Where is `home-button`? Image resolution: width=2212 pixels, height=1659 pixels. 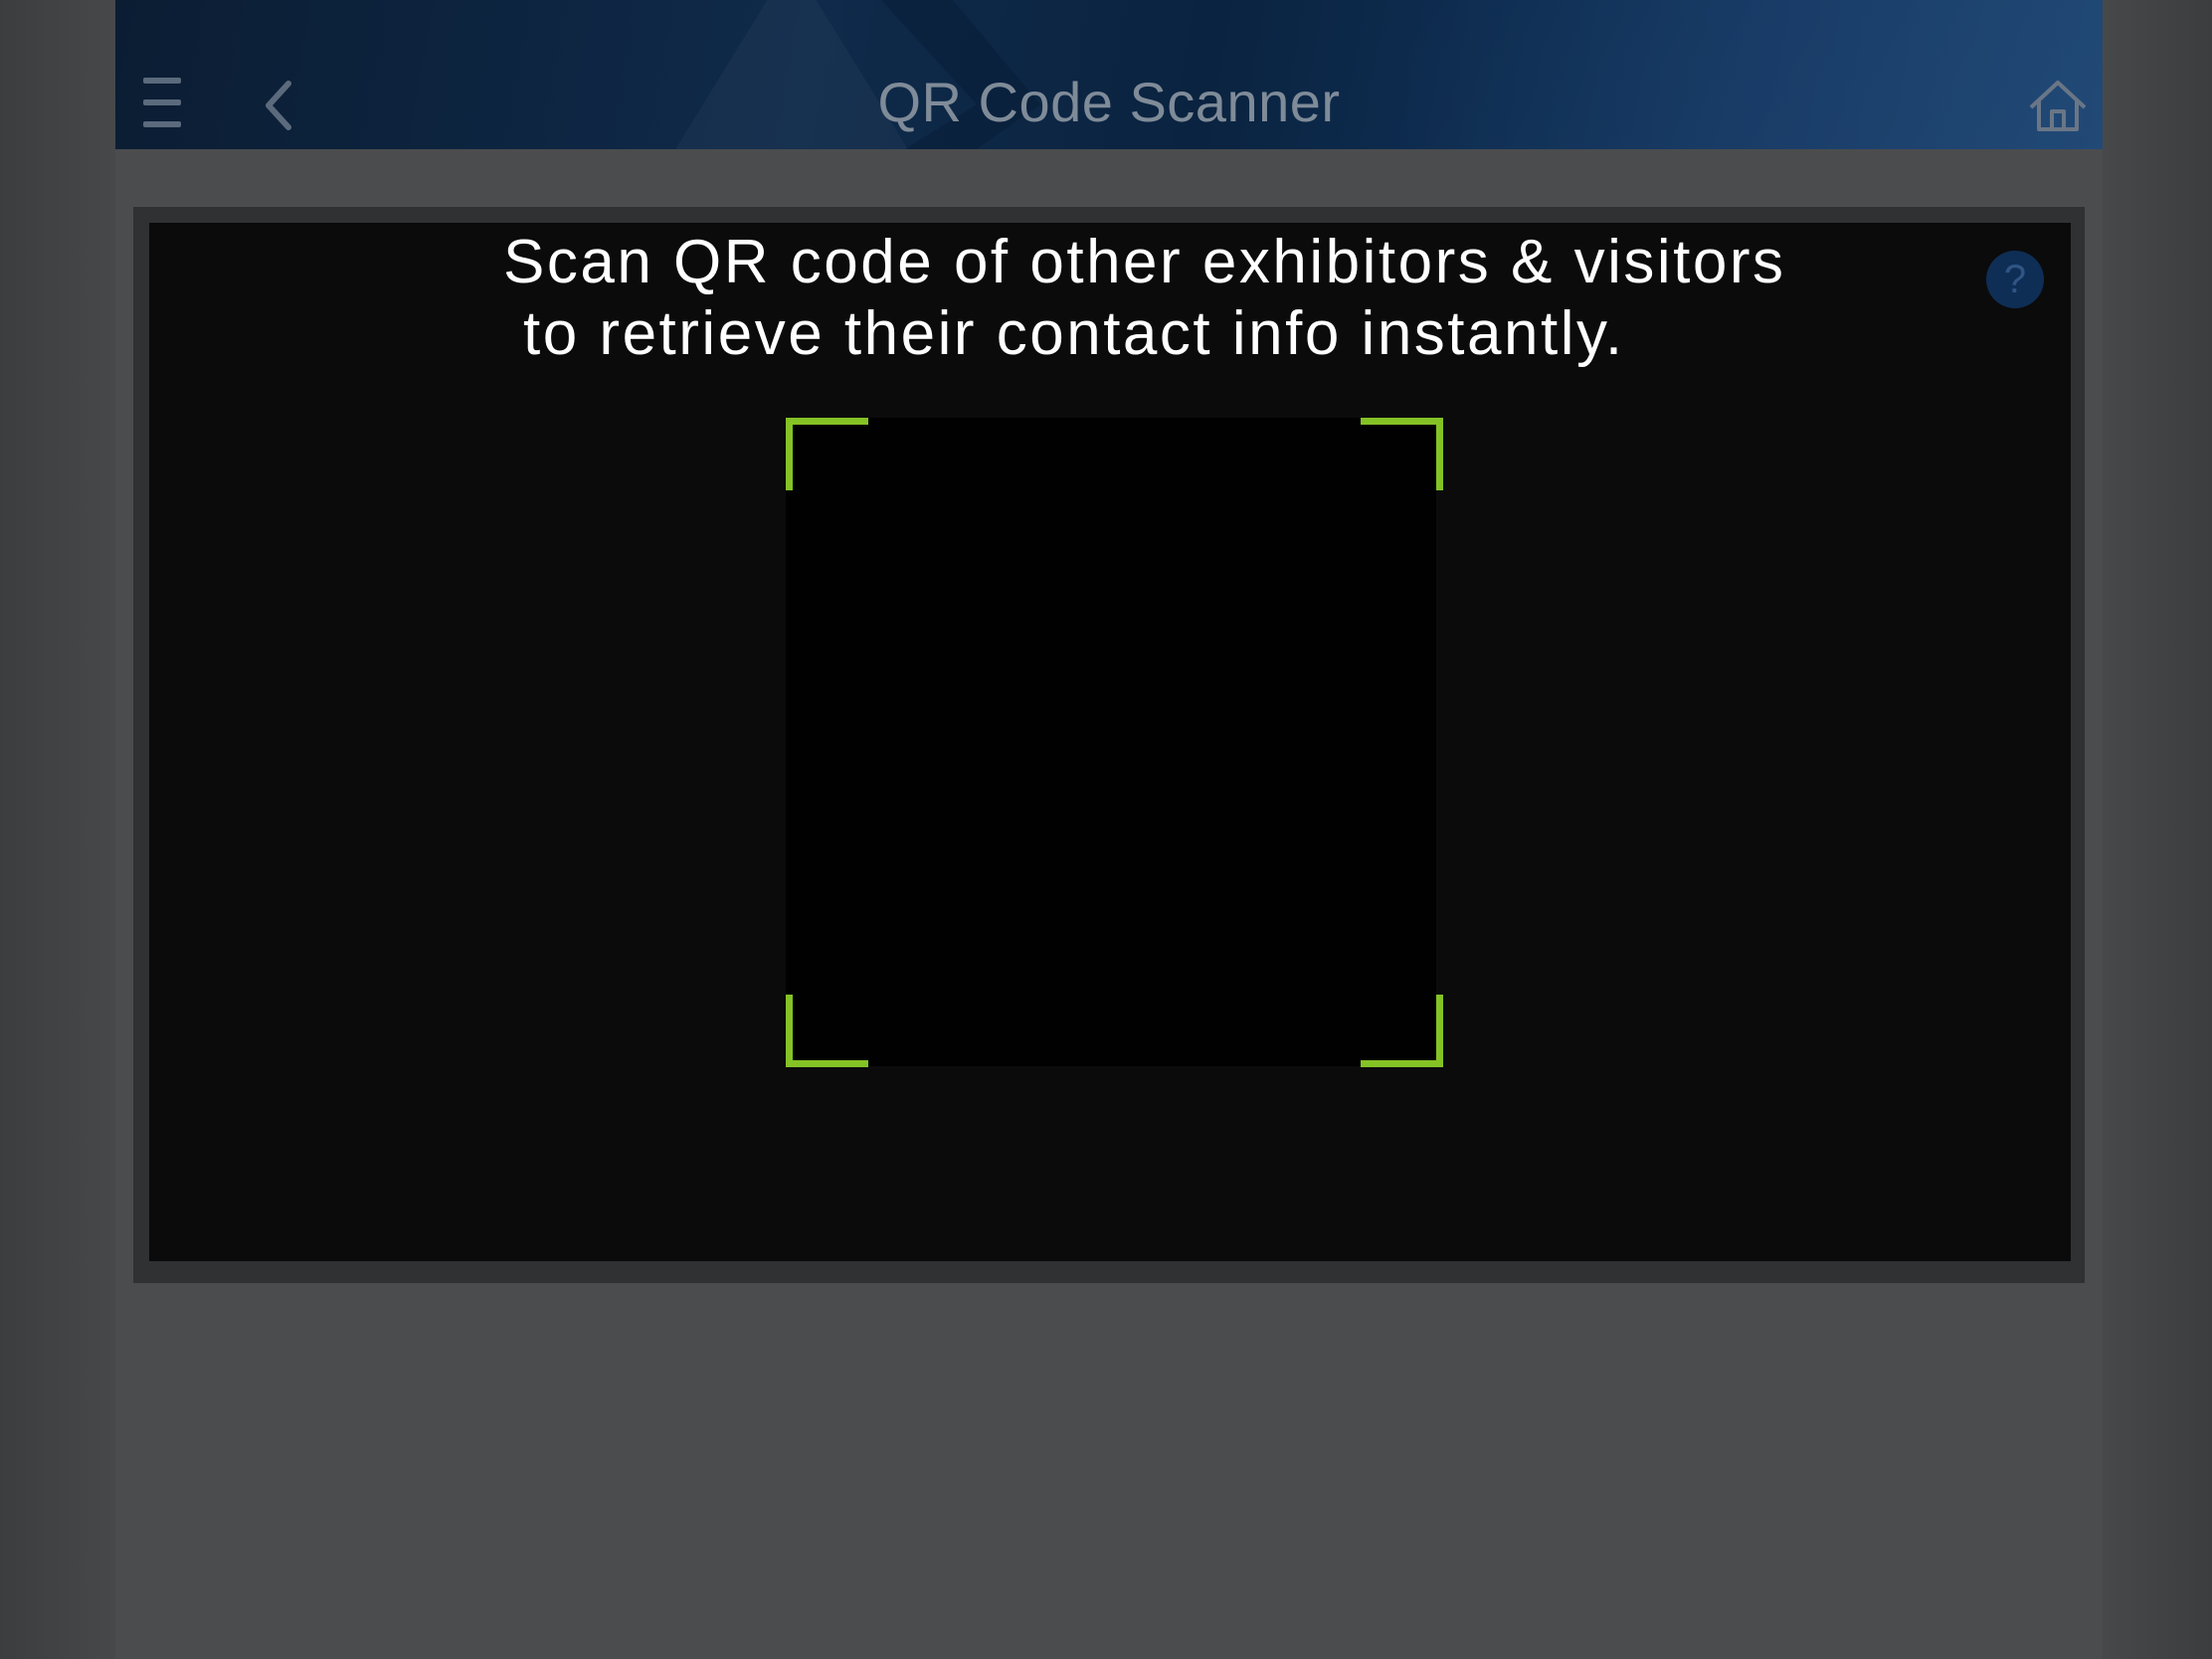 home-button is located at coordinates (2058, 105).